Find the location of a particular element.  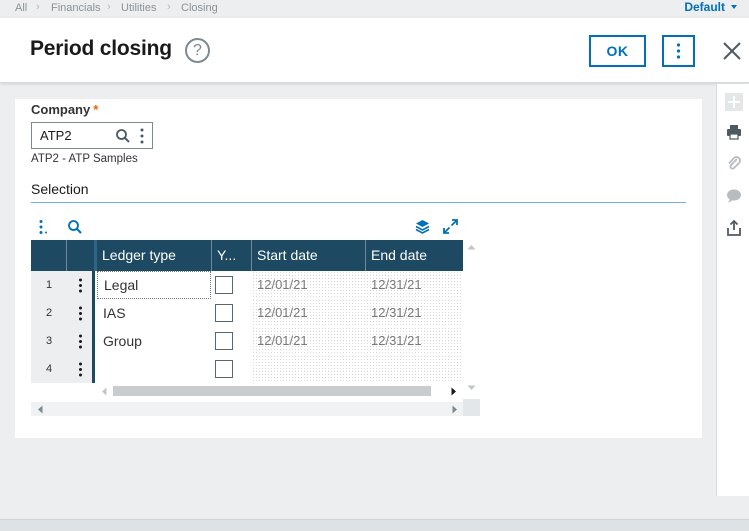

grid-toolbar is located at coordinates (247, 226).